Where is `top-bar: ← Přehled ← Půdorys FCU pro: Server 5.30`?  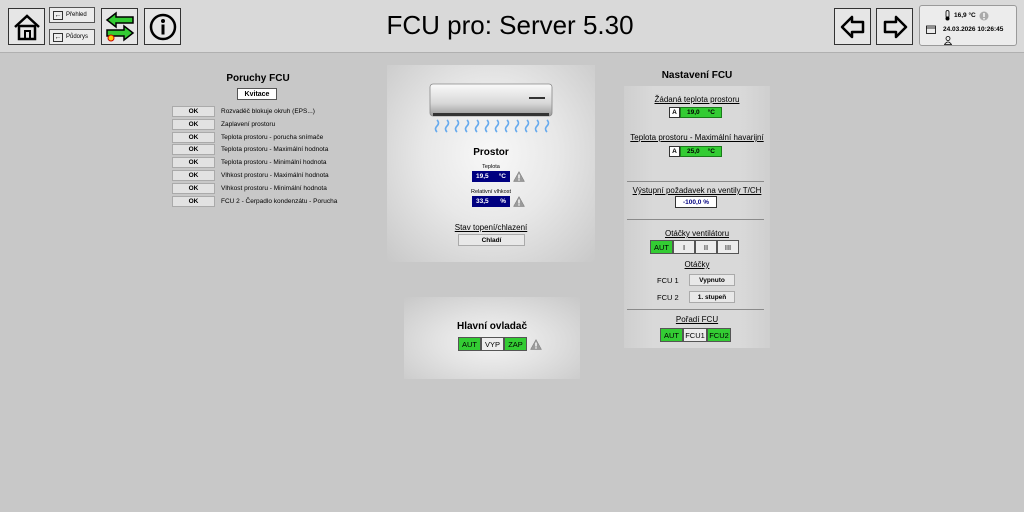 top-bar: ← Přehled ← Půdorys FCU pro: Server 5.30 is located at coordinates (512, 26).